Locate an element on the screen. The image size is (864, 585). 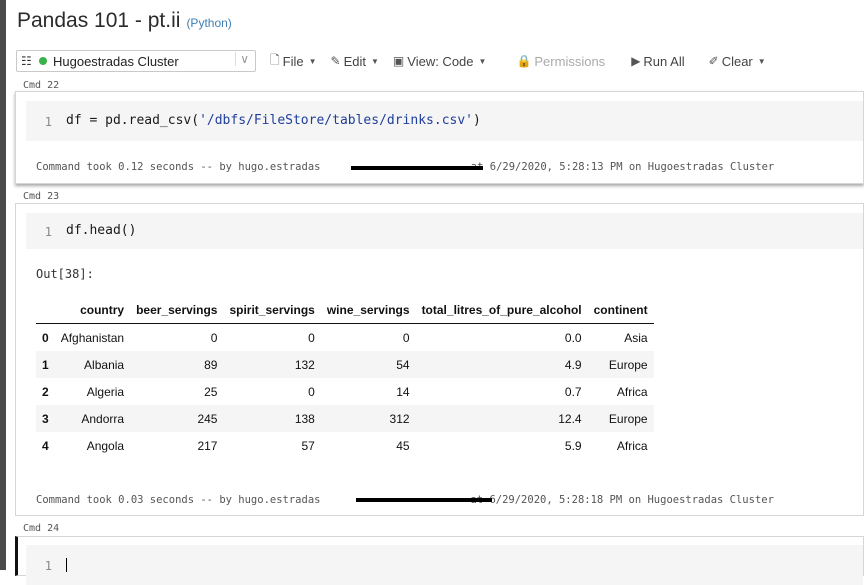
table-cell: 4.9 is located at coordinates (501, 364).